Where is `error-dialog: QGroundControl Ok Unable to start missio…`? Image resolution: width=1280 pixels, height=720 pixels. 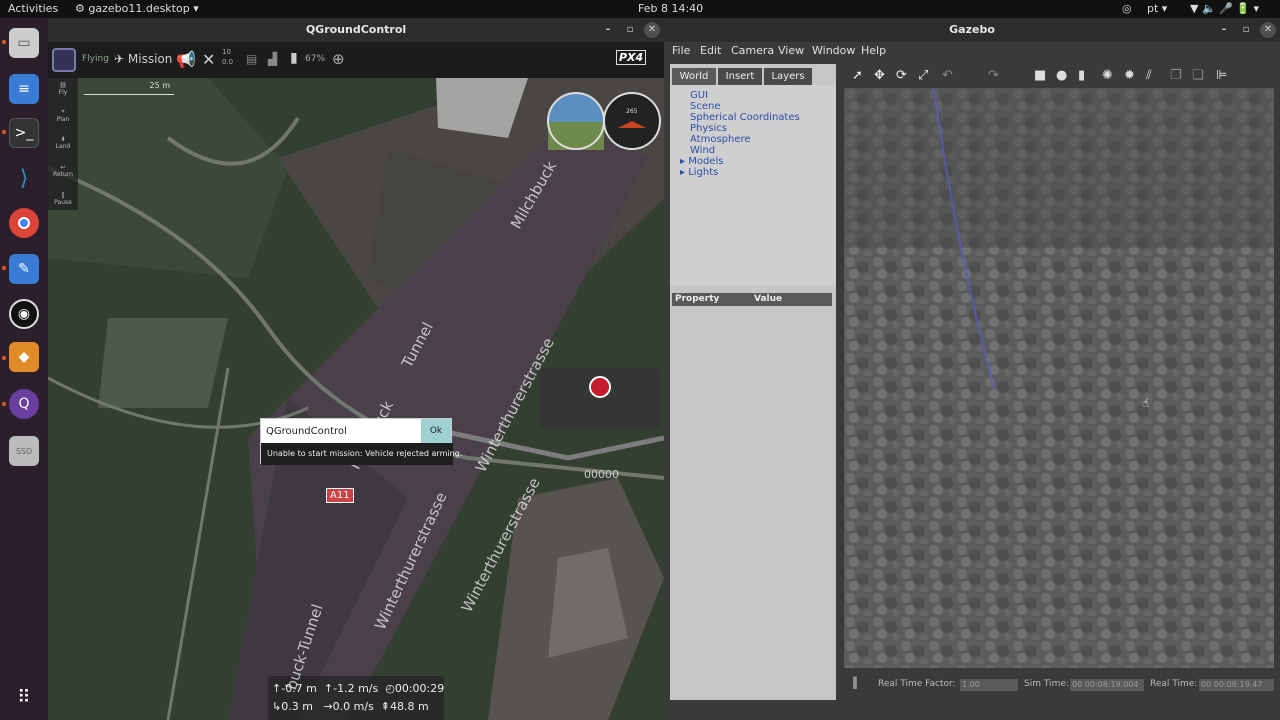 error-dialog: QGroundControl Ok Unable to start missio… is located at coordinates (361, 441).